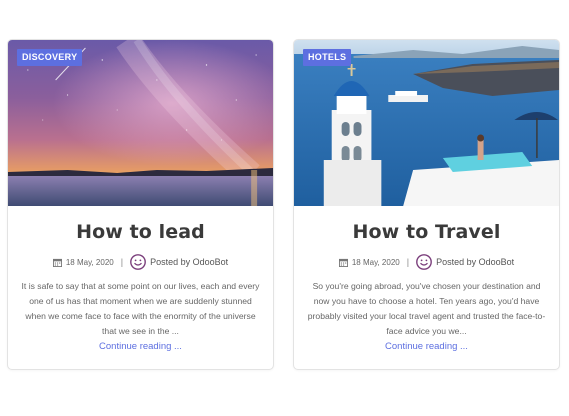 This screenshot has width=569, height=416. I want to click on post-title: How to Travel, so click(426, 232).